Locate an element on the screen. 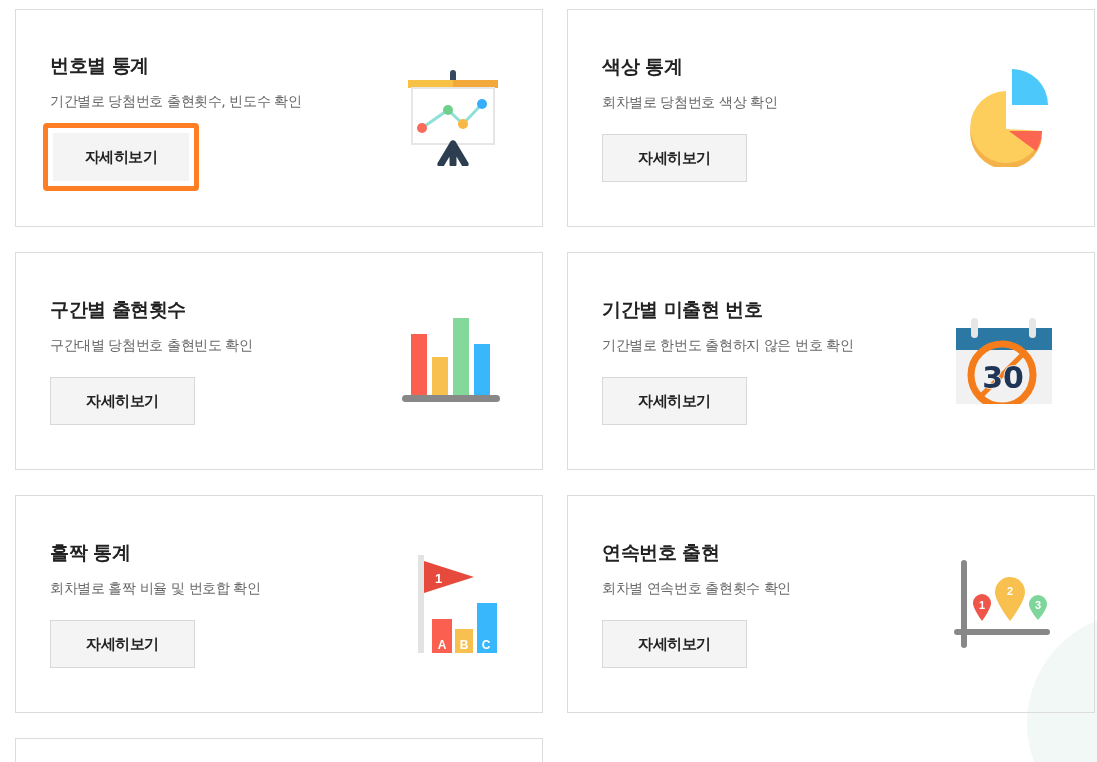 The height and width of the screenshot is (762, 1097). card-description: 구간대별 당첨번호 출현빈도 확인 is located at coordinates (151, 346).